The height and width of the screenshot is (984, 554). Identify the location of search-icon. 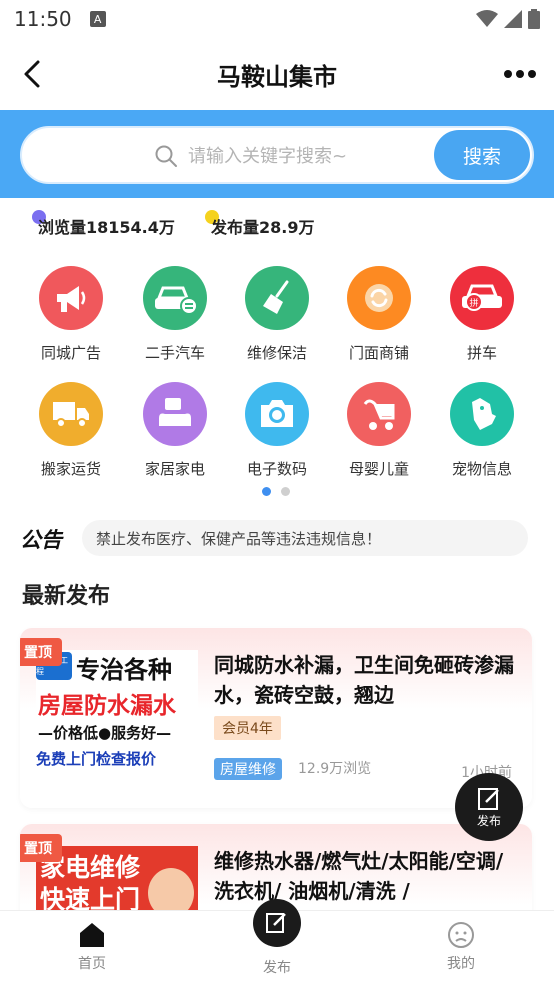
(166, 156).